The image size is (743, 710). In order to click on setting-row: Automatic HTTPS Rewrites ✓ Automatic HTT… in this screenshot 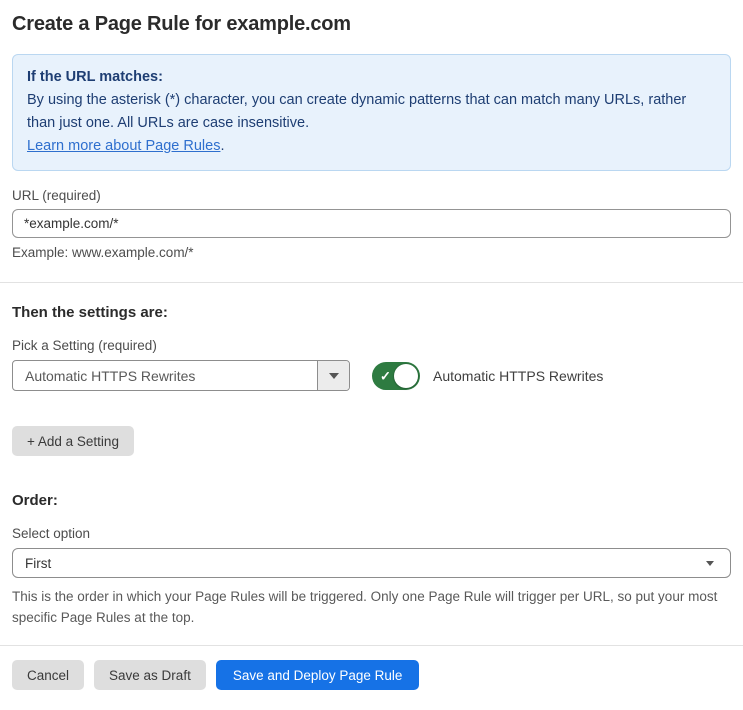, I will do `click(371, 375)`.